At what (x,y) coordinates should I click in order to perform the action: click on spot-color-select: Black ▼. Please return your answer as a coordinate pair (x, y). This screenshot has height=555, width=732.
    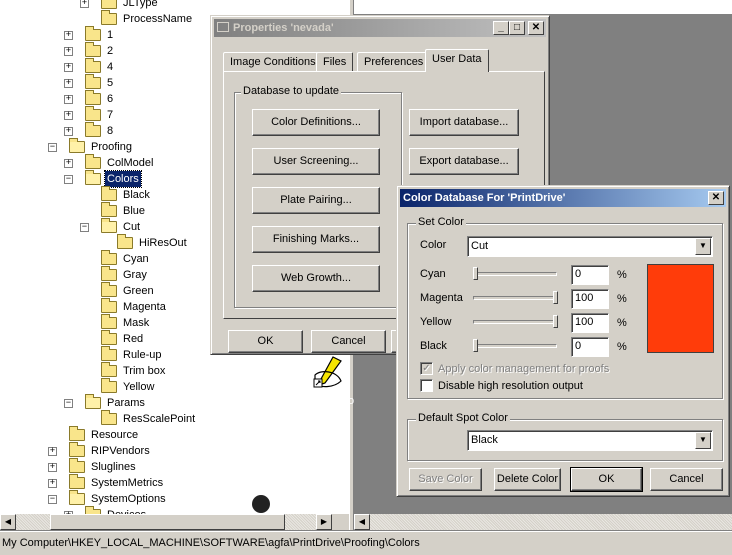
    Looking at the image, I should click on (590, 440).